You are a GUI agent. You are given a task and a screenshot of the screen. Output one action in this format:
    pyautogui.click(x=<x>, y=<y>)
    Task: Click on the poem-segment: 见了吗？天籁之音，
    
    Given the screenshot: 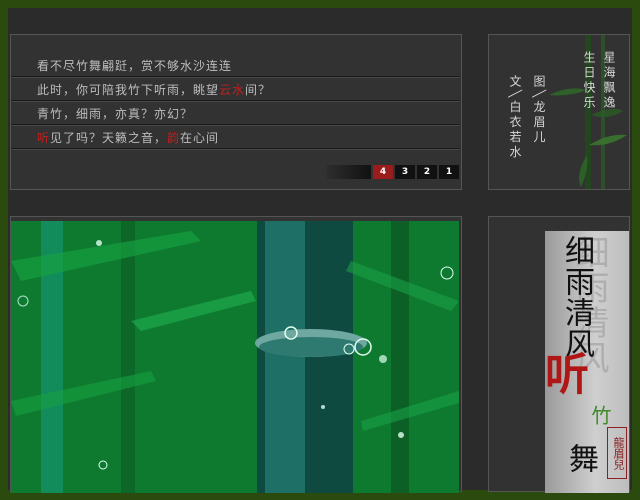 What is the action you would take?
    pyautogui.click(x=109, y=138)
    